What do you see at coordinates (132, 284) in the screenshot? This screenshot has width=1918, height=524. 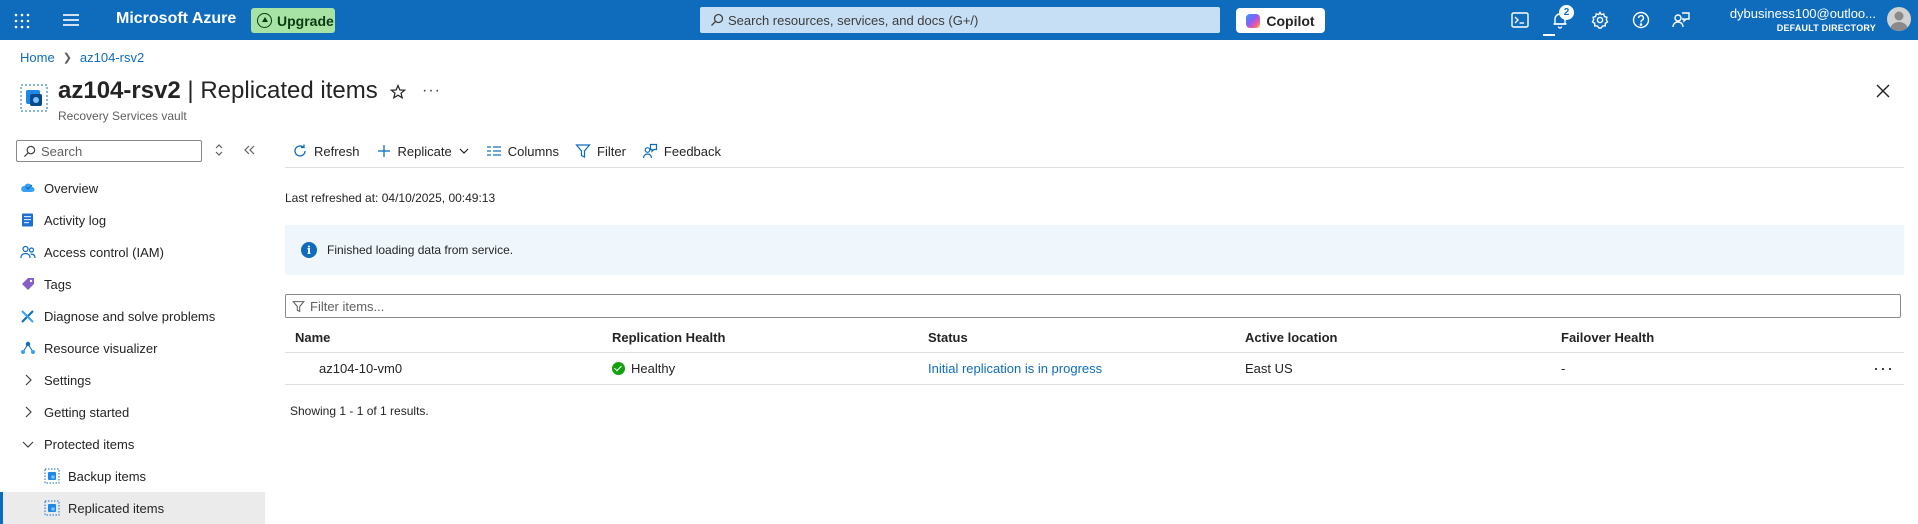 I see `sidebar-item-tags: Tags` at bounding box center [132, 284].